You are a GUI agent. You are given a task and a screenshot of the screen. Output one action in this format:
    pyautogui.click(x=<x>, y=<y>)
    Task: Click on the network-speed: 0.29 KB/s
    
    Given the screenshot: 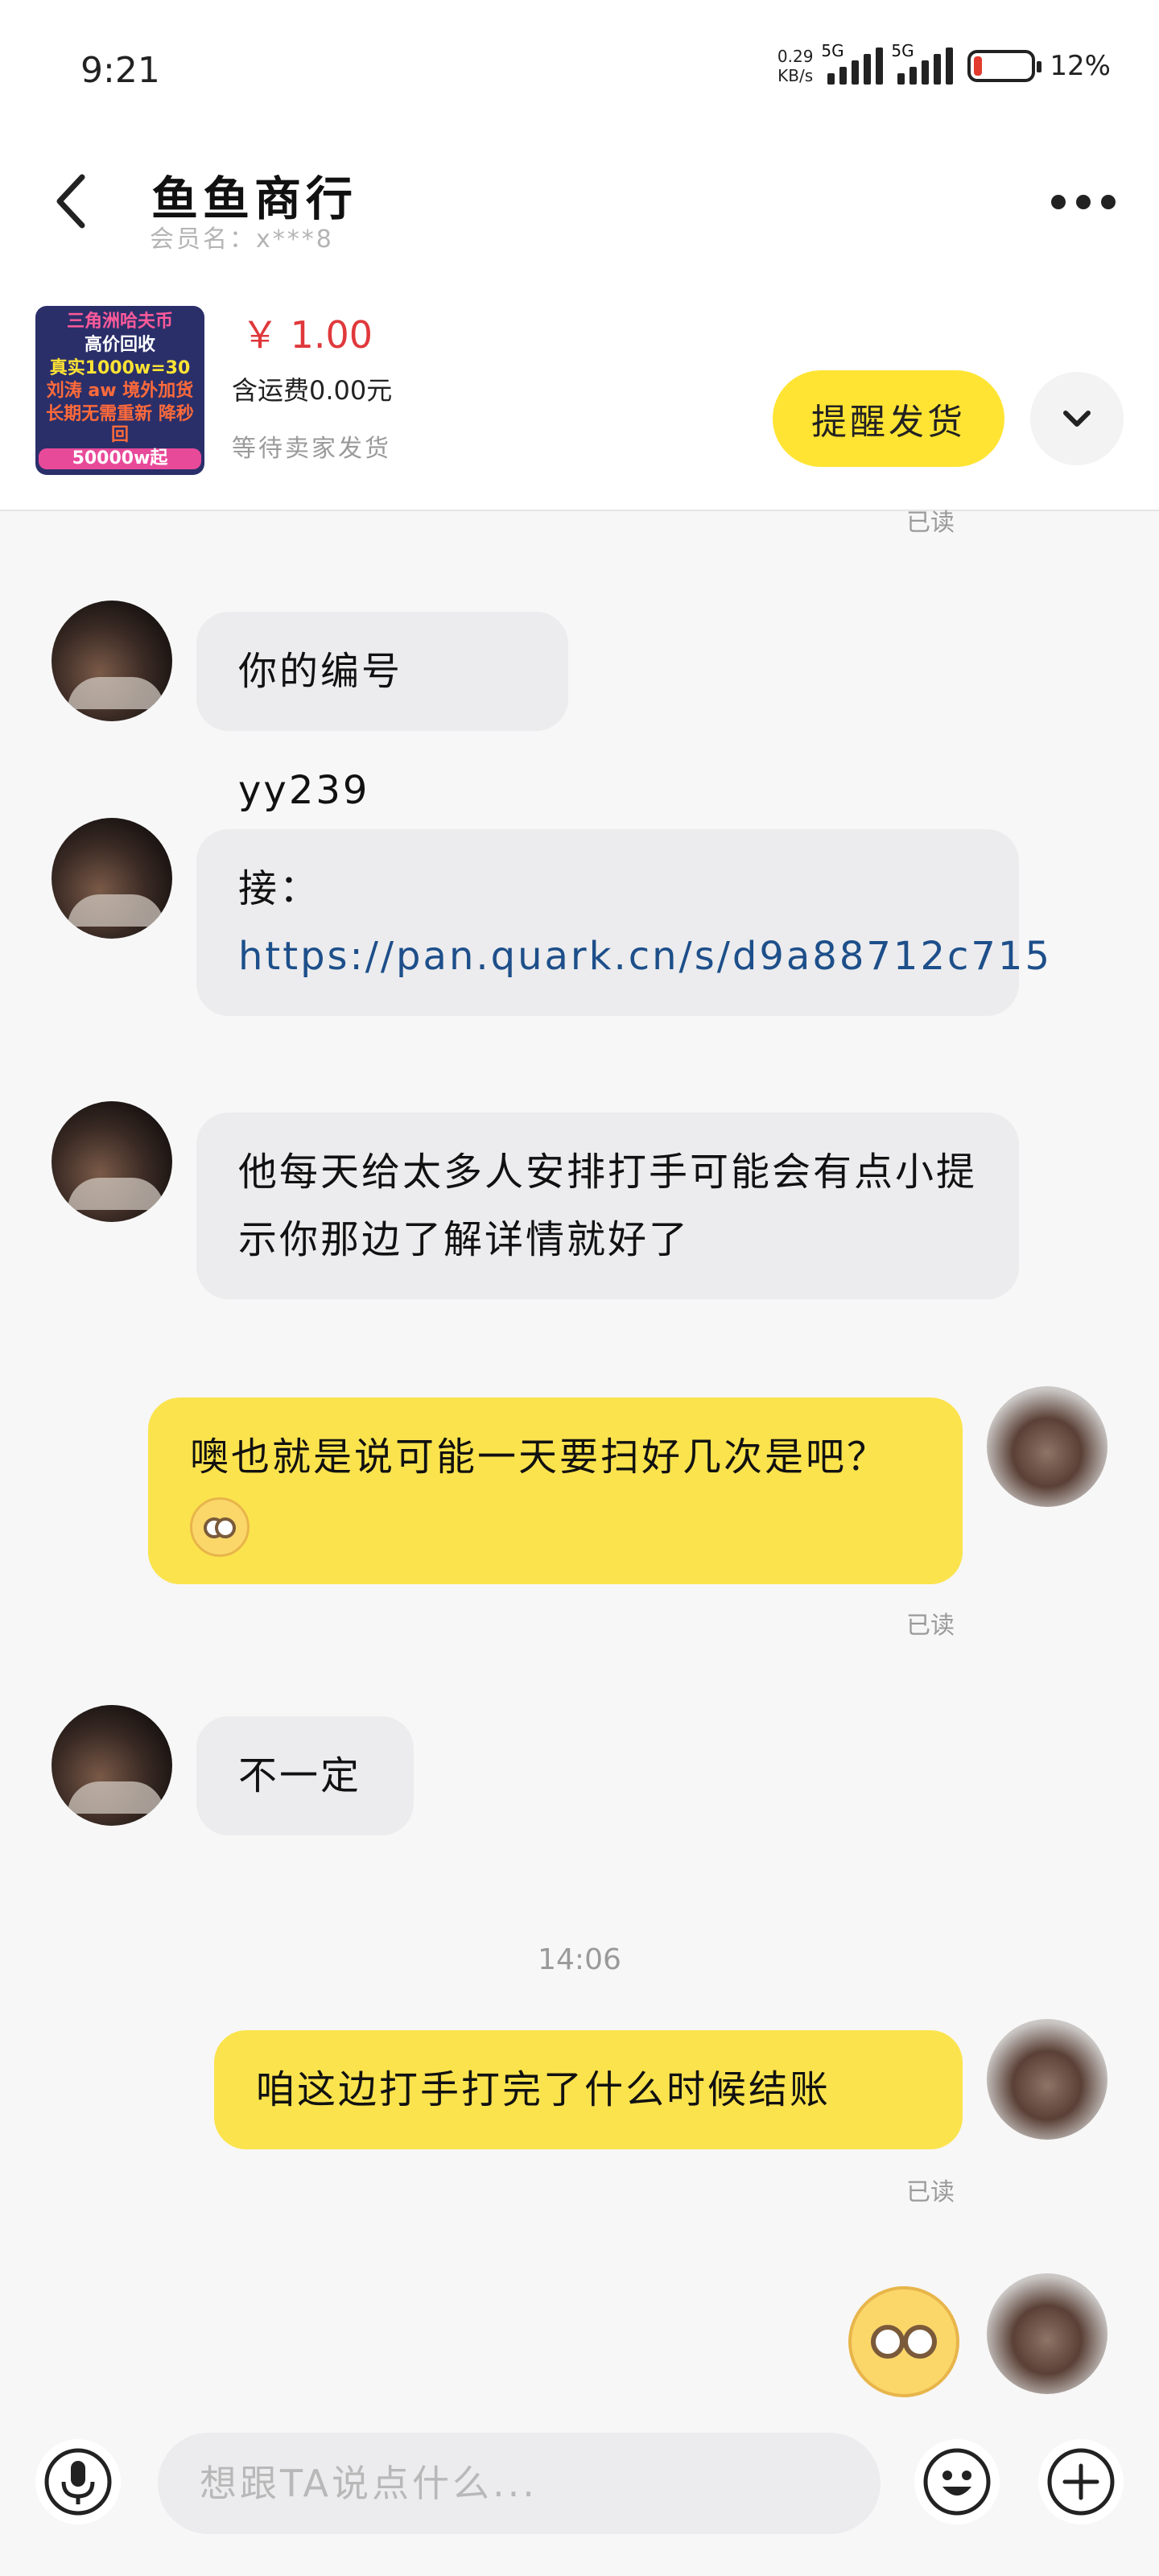 What is the action you would take?
    pyautogui.click(x=795, y=66)
    